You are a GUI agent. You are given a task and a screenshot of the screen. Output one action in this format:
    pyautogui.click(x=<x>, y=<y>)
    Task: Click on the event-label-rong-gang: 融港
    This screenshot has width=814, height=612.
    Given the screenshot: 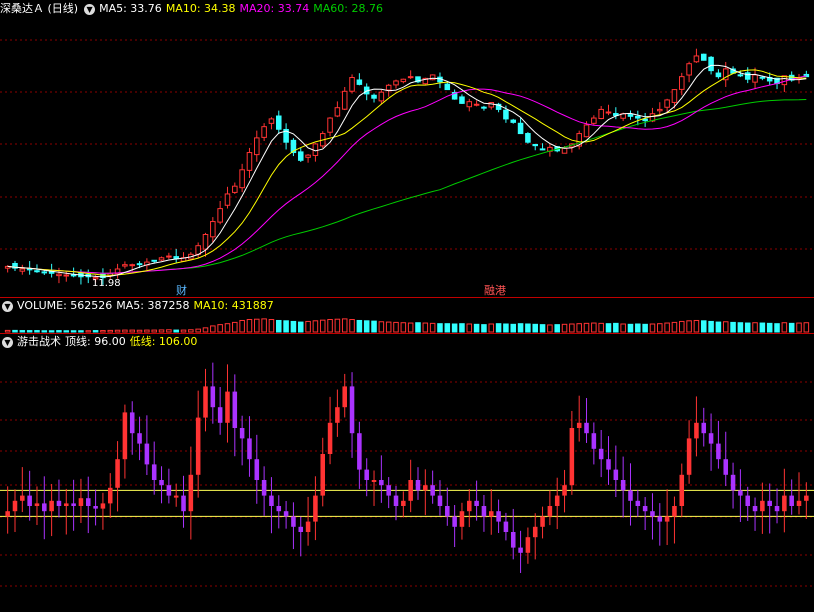 What is the action you would take?
    pyautogui.click(x=495, y=290)
    